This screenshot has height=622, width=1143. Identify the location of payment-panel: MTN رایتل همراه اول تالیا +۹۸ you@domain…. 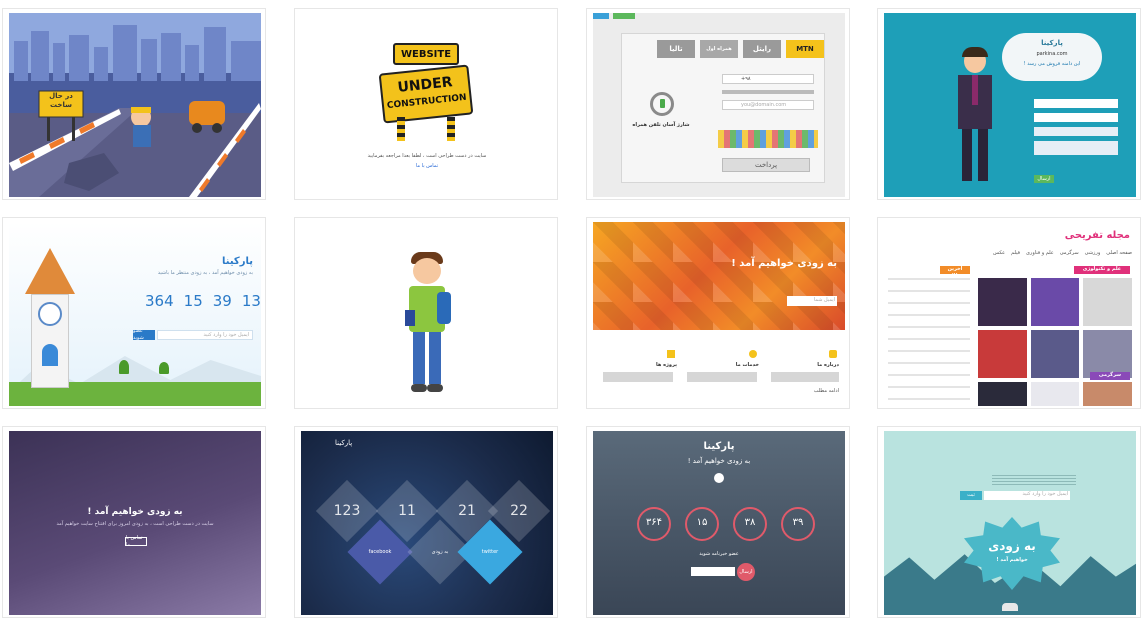
(723, 108).